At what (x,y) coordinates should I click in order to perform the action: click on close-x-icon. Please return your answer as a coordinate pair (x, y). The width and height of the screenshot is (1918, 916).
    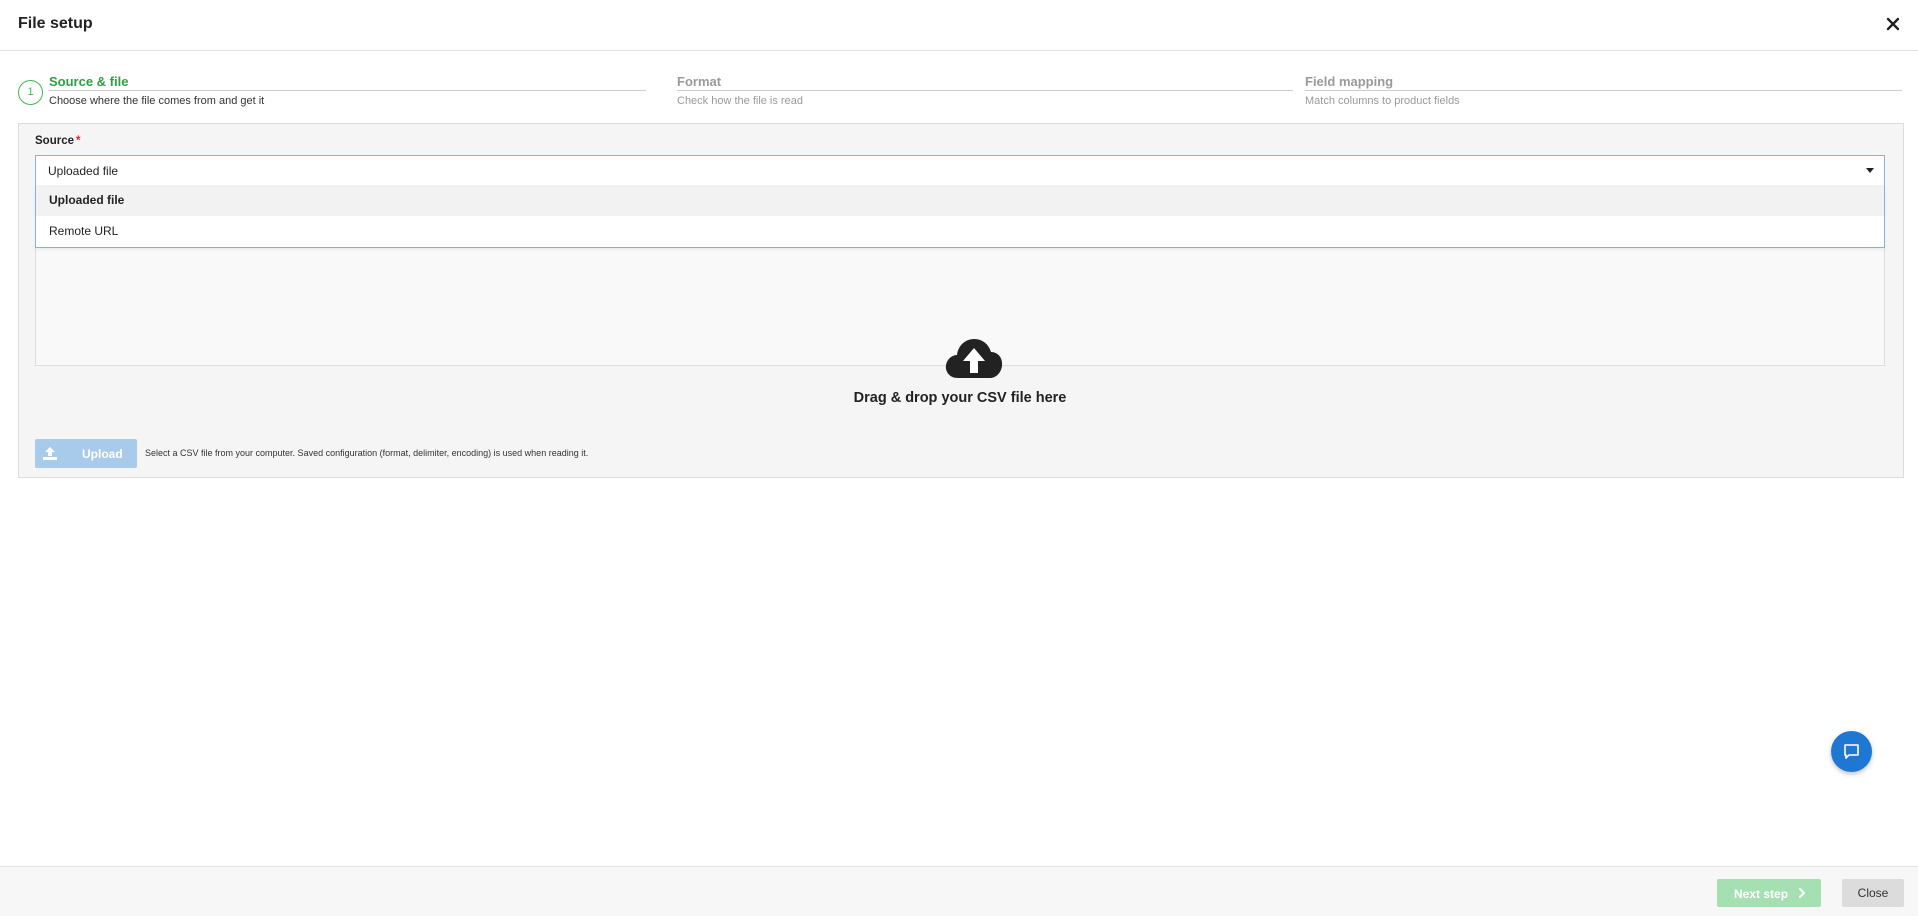
    Looking at the image, I should click on (1893, 24).